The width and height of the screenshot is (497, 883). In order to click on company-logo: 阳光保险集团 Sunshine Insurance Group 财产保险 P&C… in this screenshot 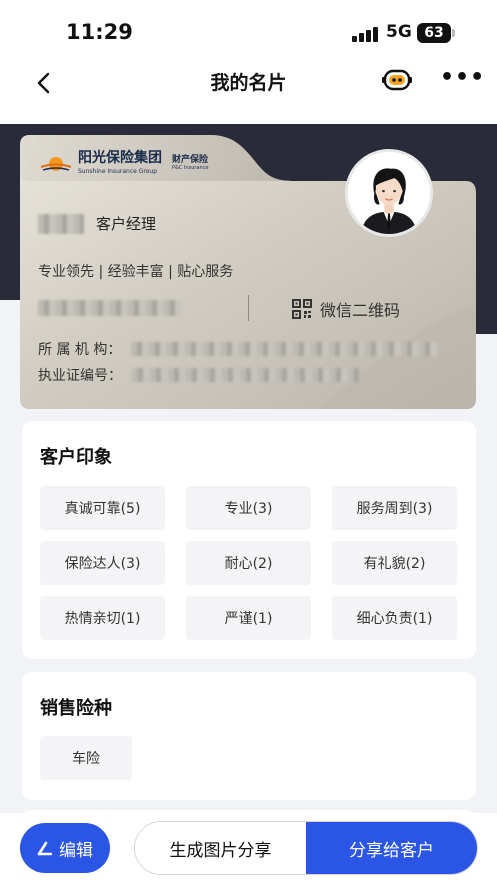, I will do `click(124, 161)`.